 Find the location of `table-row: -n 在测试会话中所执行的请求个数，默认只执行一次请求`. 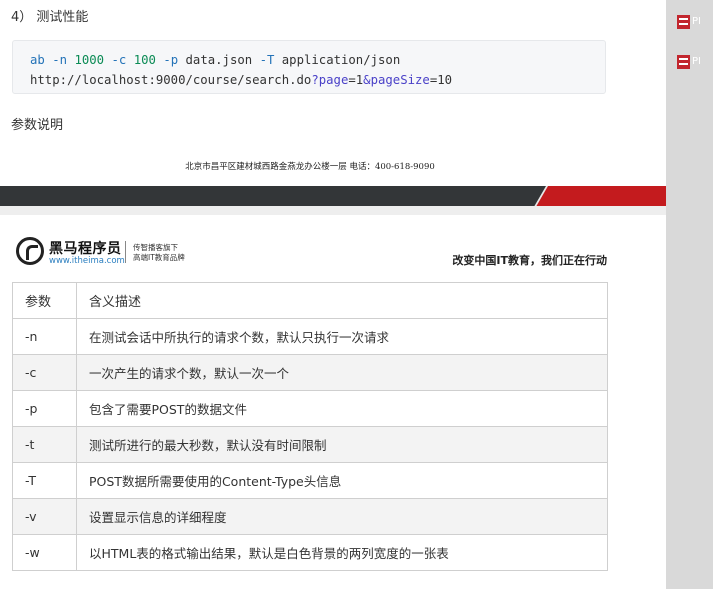

table-row: -n 在测试会话中所执行的请求个数，默认只执行一次请求 is located at coordinates (310, 336).